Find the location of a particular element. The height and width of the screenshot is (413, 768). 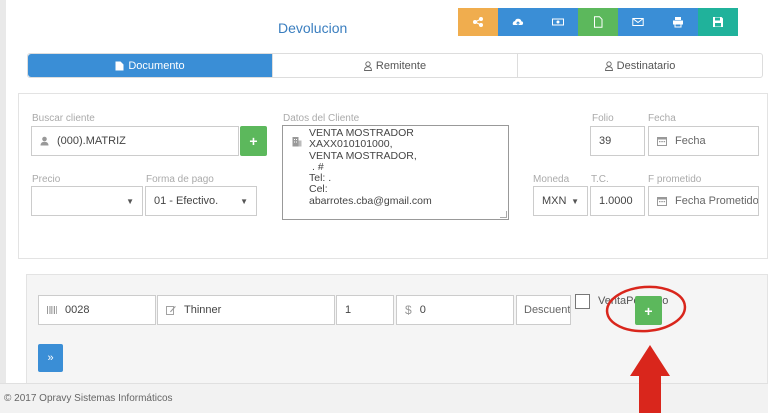

red-arrow-icon is located at coordinates (650, 379).